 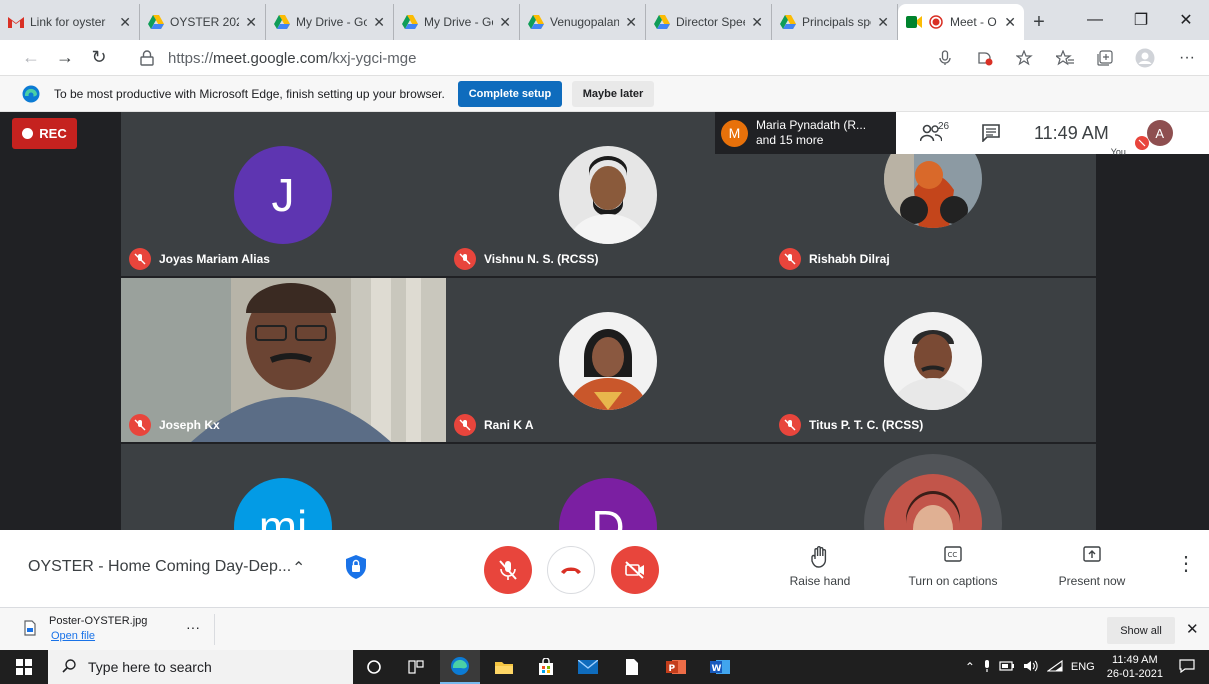 I want to click on participant-tile: Rani K A, so click(x=608, y=360).